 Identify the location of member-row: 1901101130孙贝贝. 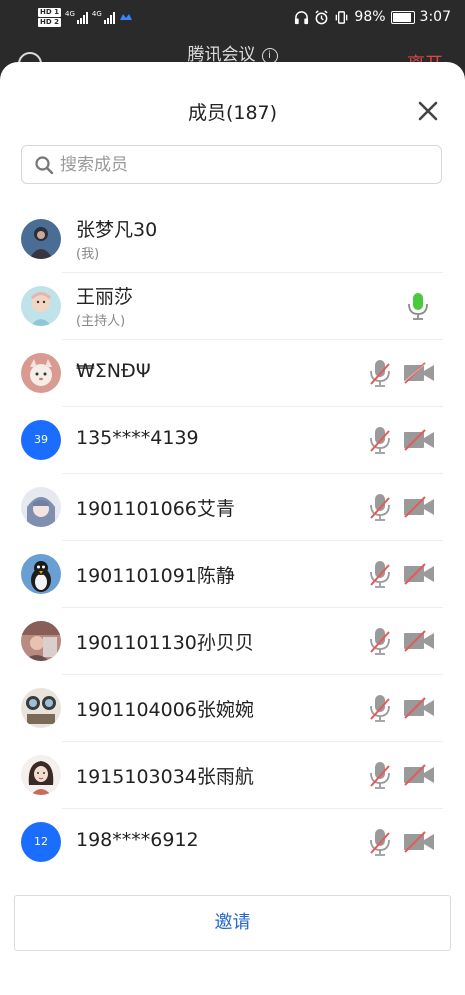
(232, 641).